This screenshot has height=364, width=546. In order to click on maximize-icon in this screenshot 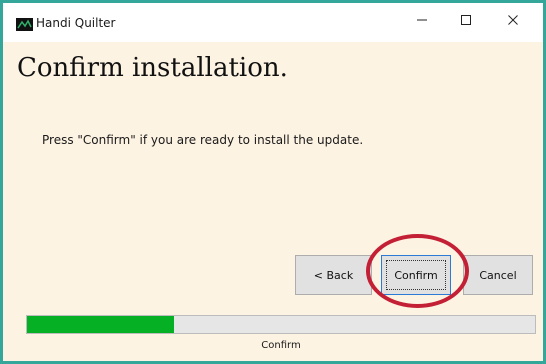, I will do `click(466, 22)`.